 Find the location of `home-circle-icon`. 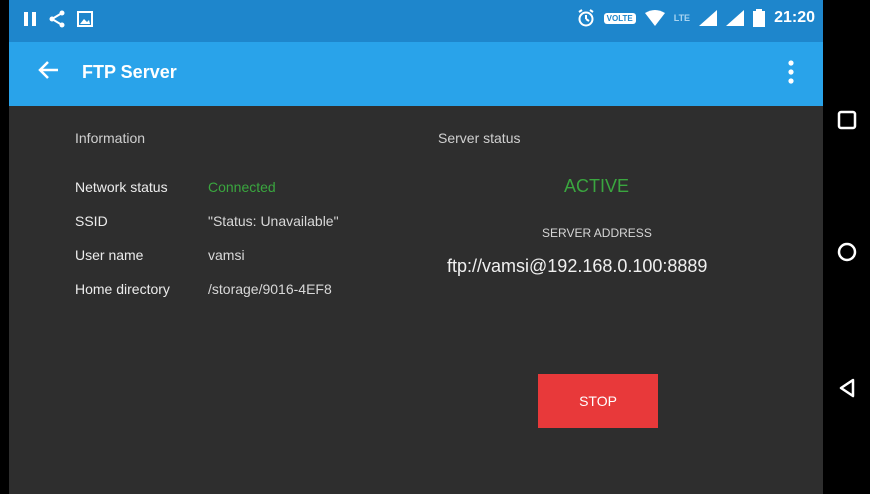

home-circle-icon is located at coordinates (847, 252).